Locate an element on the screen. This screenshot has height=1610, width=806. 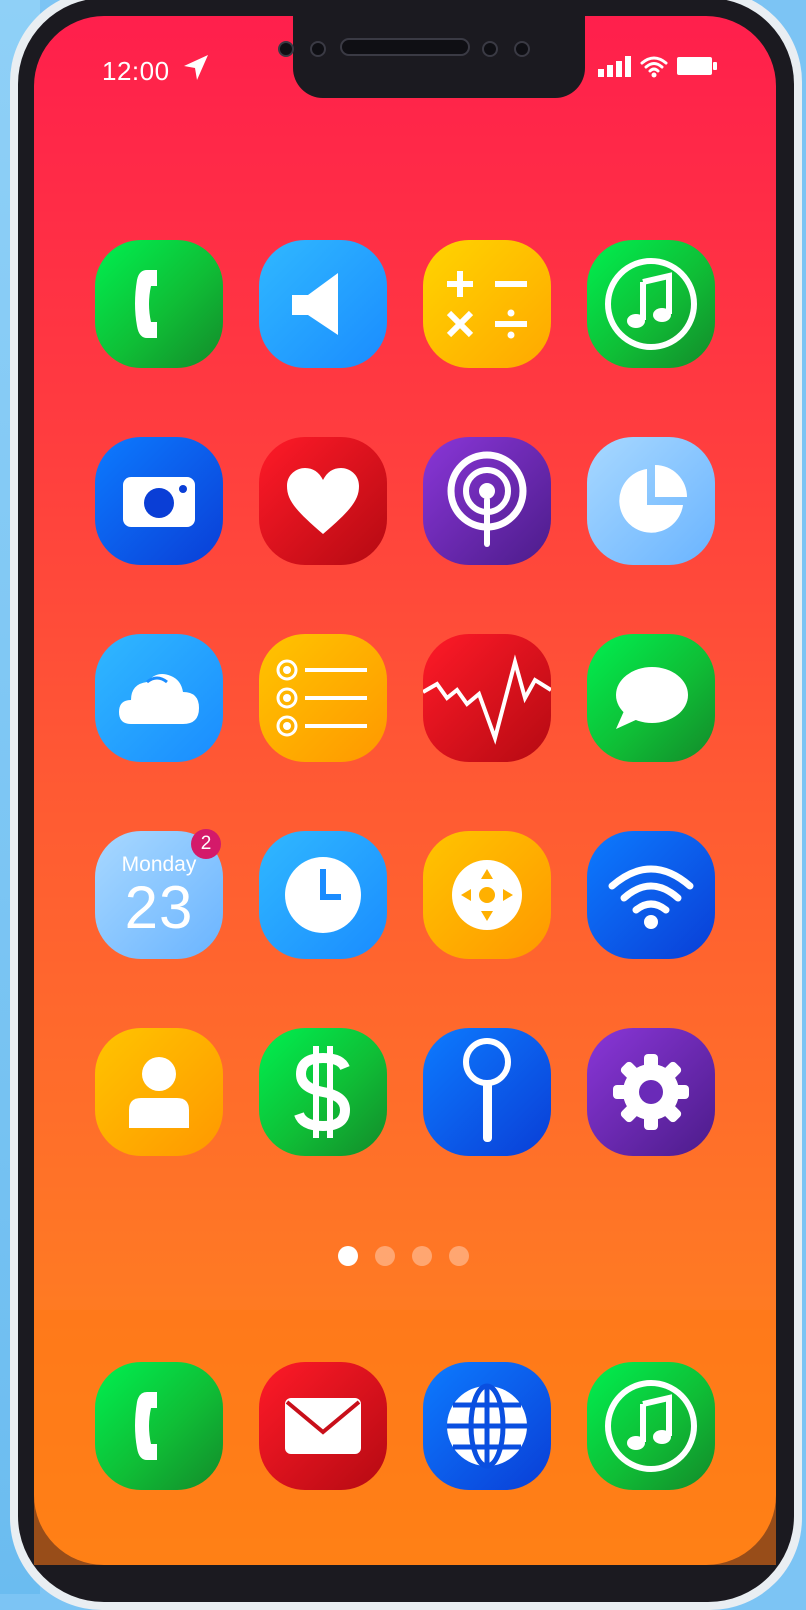
search-icon is located at coordinates (487, 1090).